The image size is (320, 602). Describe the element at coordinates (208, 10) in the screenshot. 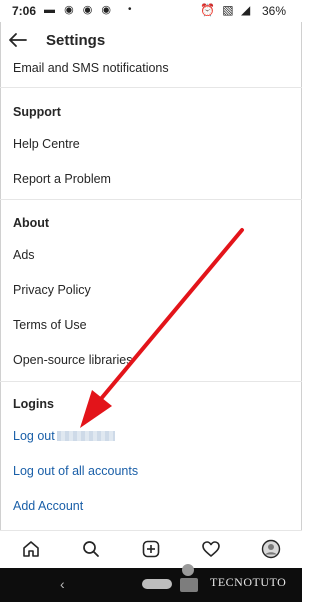

I see `alarm-icon: ⏰` at that location.